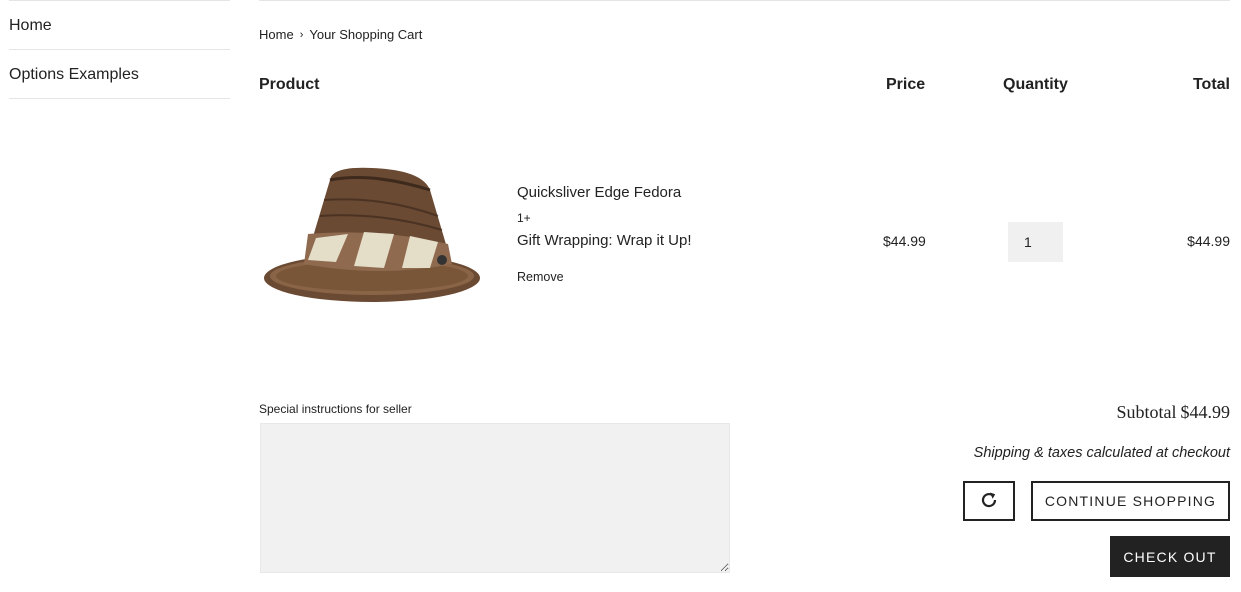 The width and height of the screenshot is (1241, 592). What do you see at coordinates (1130, 501) in the screenshot?
I see `continue-shopping-button: CONTINUE SHOPPING` at bounding box center [1130, 501].